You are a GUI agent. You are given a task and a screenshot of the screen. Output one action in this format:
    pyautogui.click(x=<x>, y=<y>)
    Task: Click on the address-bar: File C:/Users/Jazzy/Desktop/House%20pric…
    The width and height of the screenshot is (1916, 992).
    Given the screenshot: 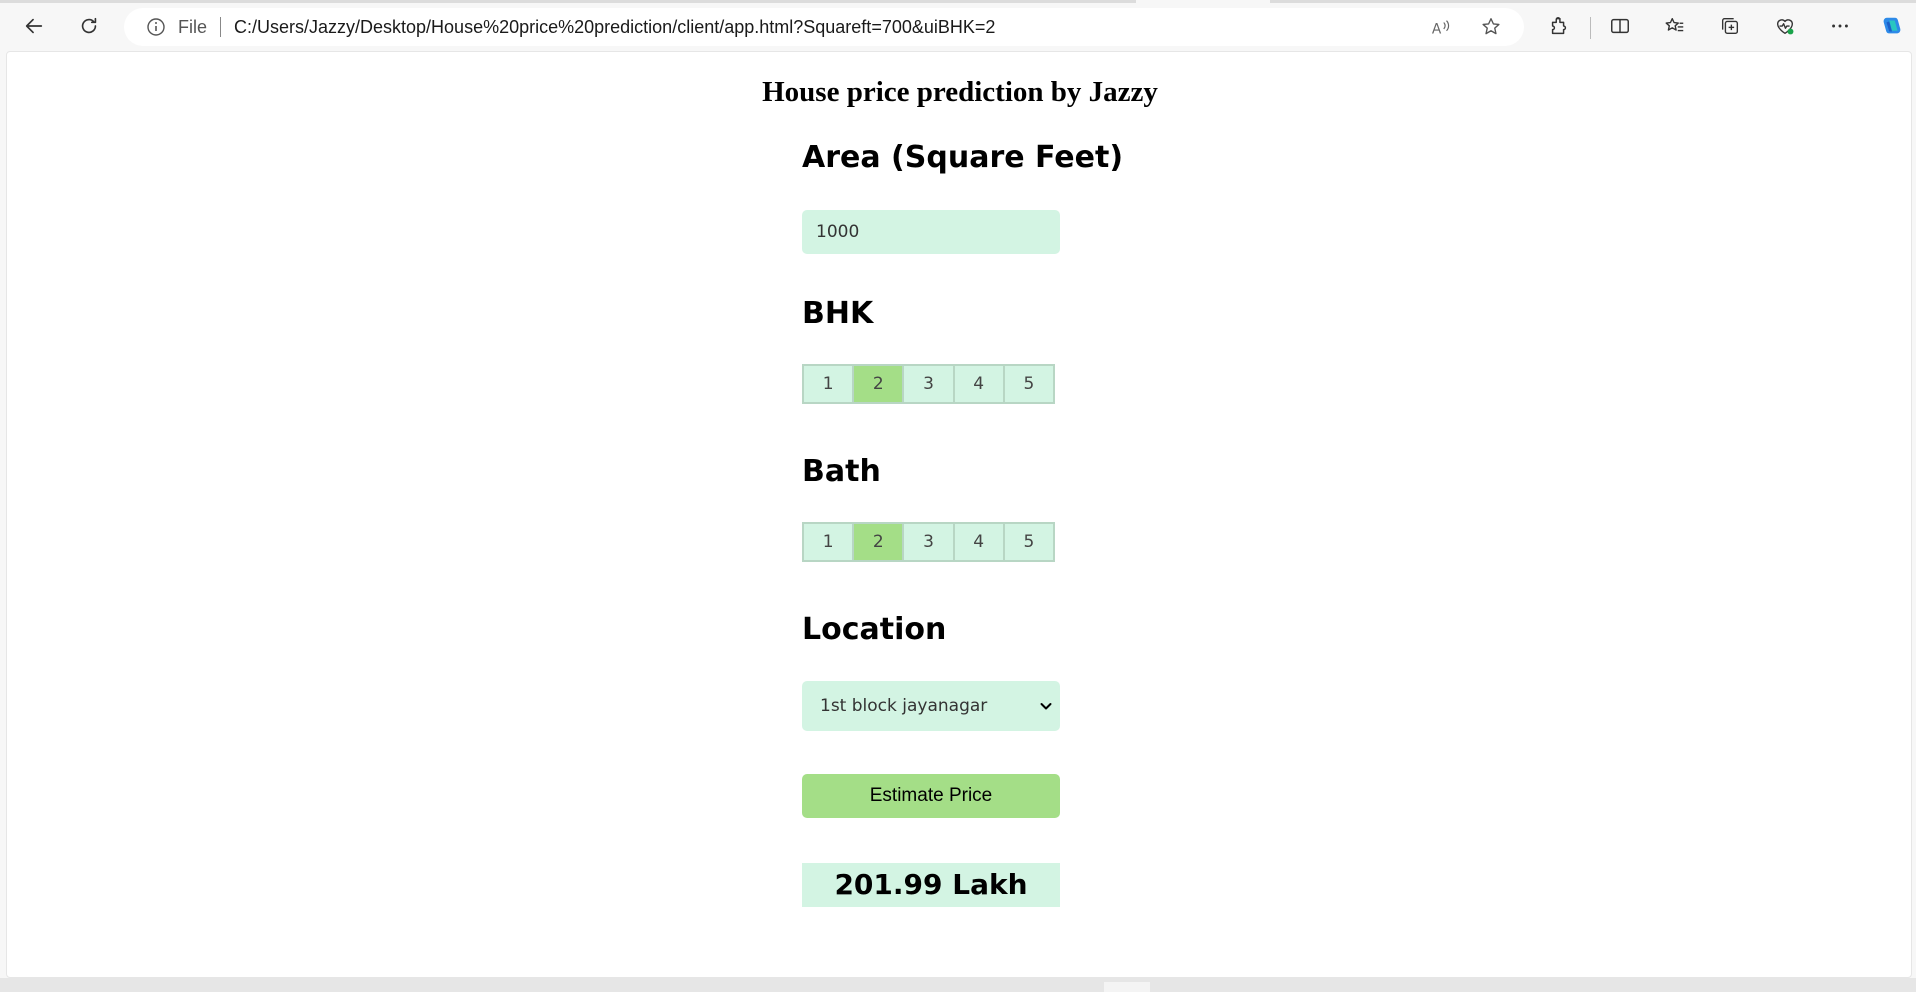 What is the action you would take?
    pyautogui.click(x=824, y=27)
    